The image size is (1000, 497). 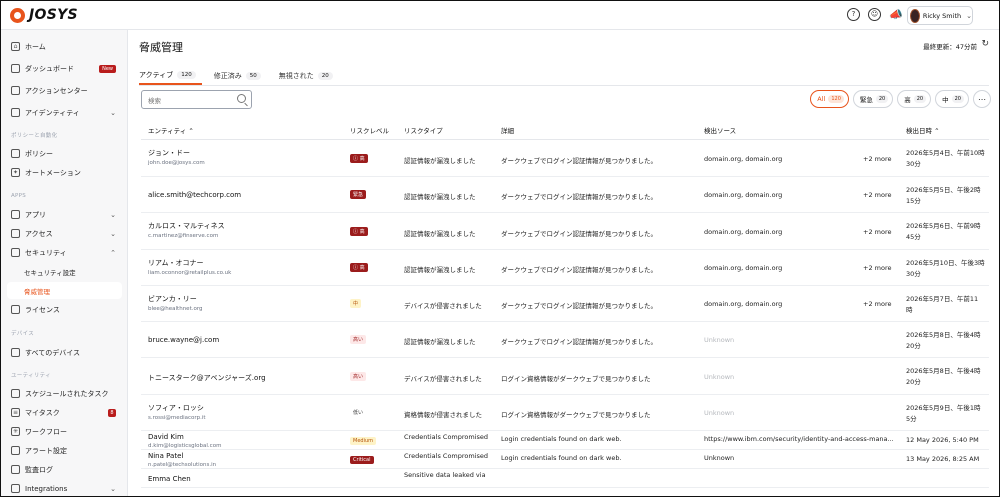 I want to click on date-line: 45分, so click(x=913, y=237).